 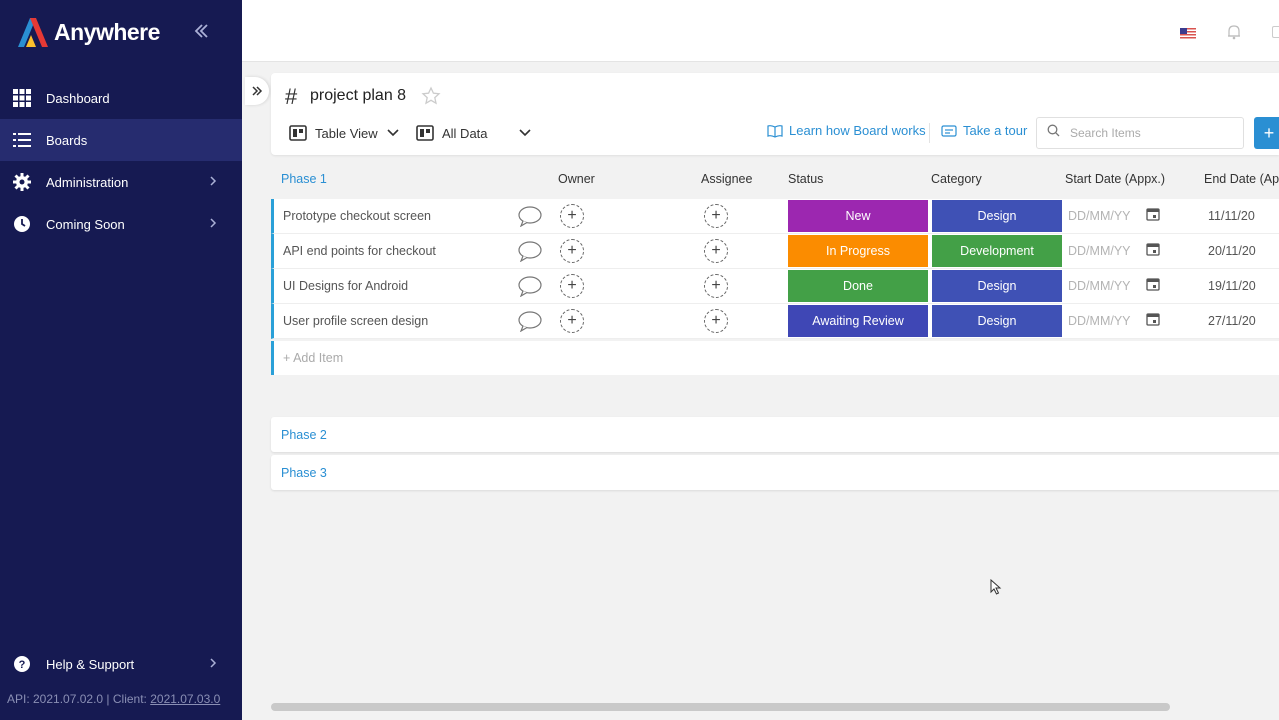 What do you see at coordinates (257, 91) in the screenshot?
I see `expand-panel-icon` at bounding box center [257, 91].